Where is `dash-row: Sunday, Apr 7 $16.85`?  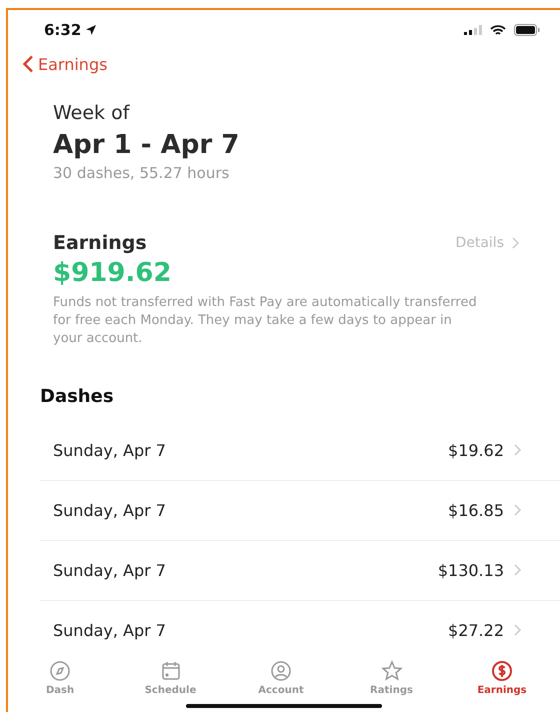 dash-row: Sunday, Apr 7 $16.85 is located at coordinates (300, 510).